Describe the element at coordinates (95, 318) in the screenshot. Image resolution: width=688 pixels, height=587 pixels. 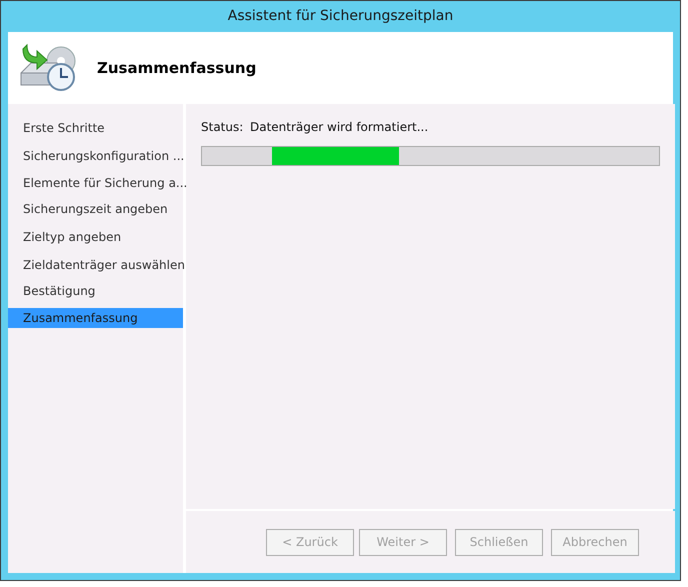
I see `step-item: Zusammenfassung` at that location.